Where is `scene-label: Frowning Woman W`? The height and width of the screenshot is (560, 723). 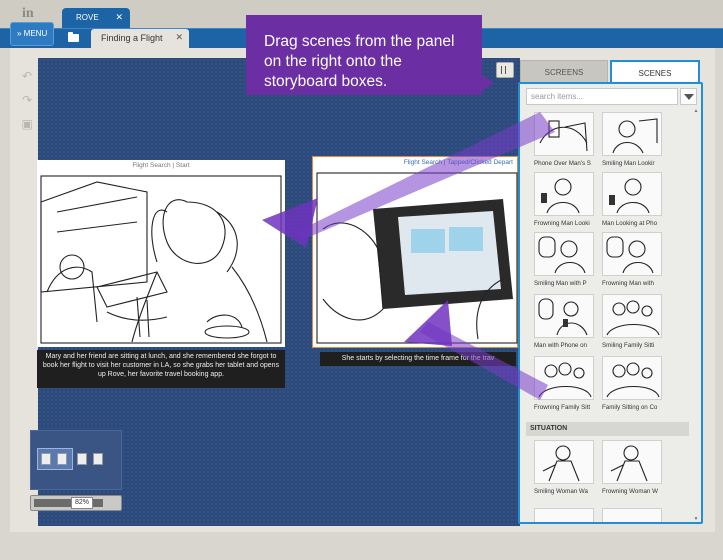 scene-label: Frowning Woman W is located at coordinates (630, 491).